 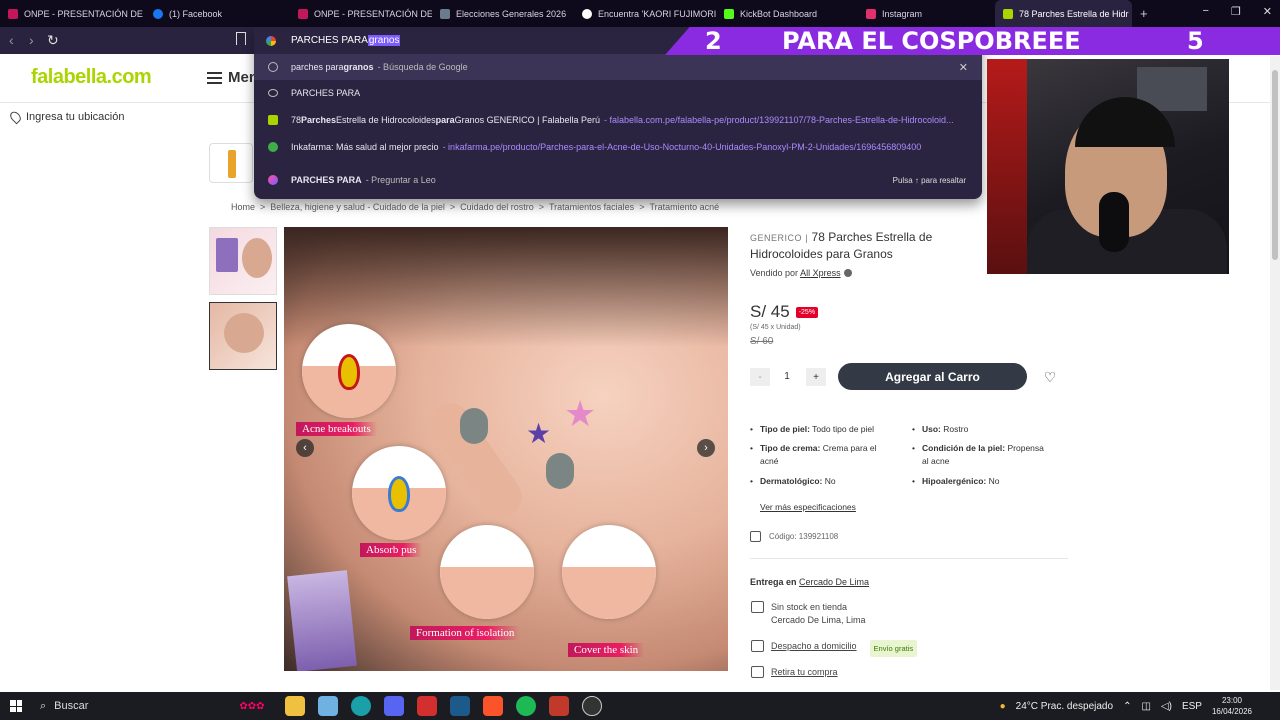 I want to click on label-cover-skin: Cover the skin, so click(x=606, y=650).